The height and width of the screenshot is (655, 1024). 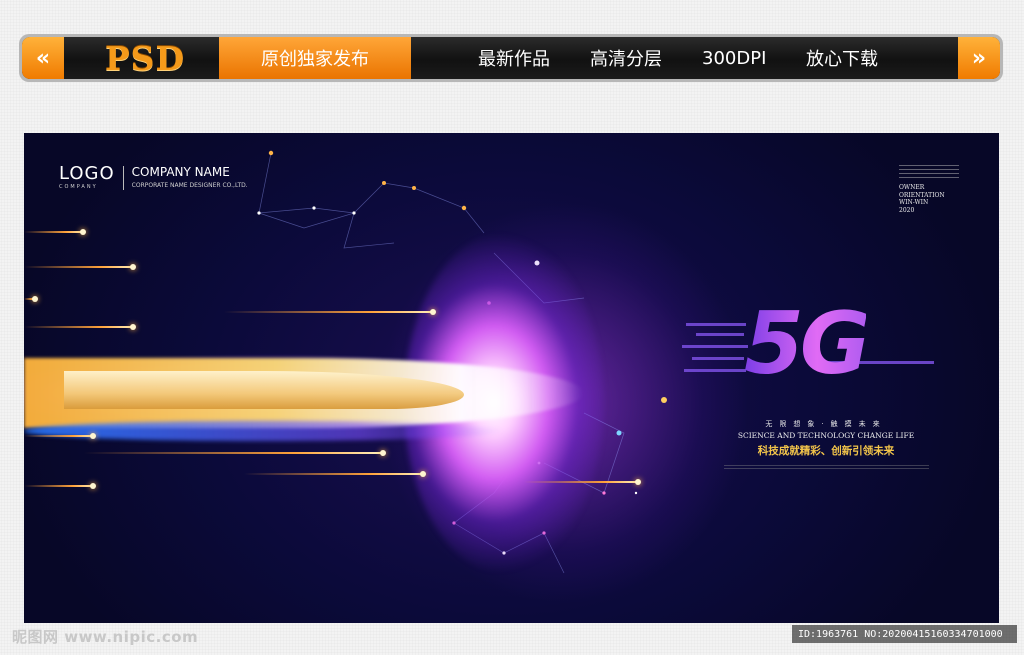 What do you see at coordinates (807, 344) in the screenshot?
I see `headline-5g: 5G` at bounding box center [807, 344].